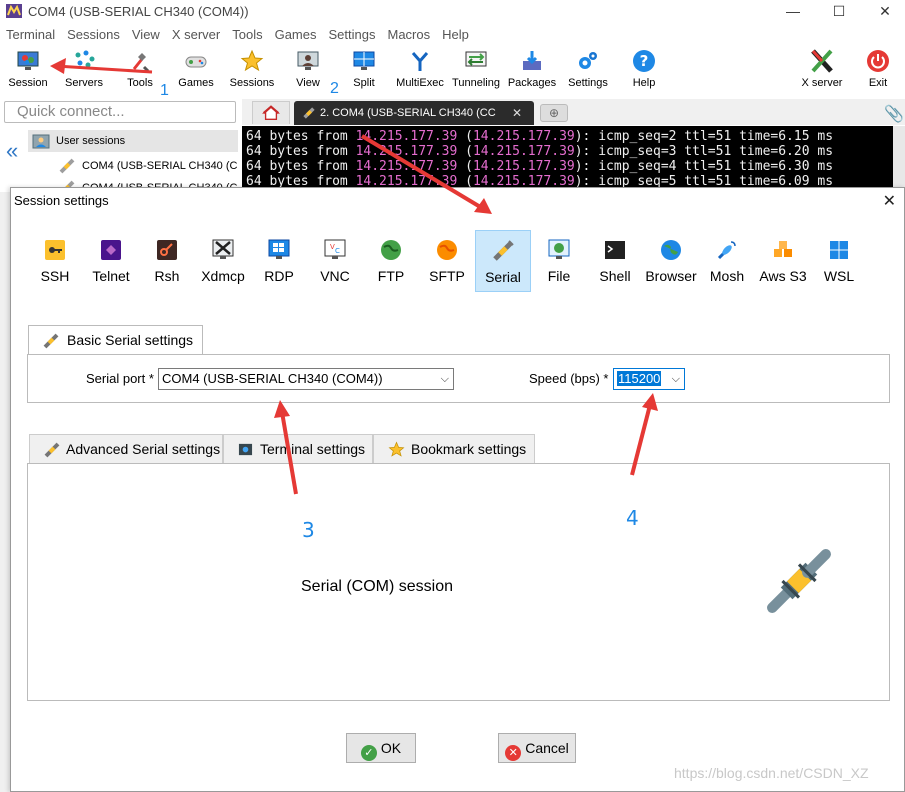 Image resolution: width=905 pixels, height=792 pixels. What do you see at coordinates (517, 113) in the screenshot?
I see `close-tab-icon: ✕` at bounding box center [517, 113].